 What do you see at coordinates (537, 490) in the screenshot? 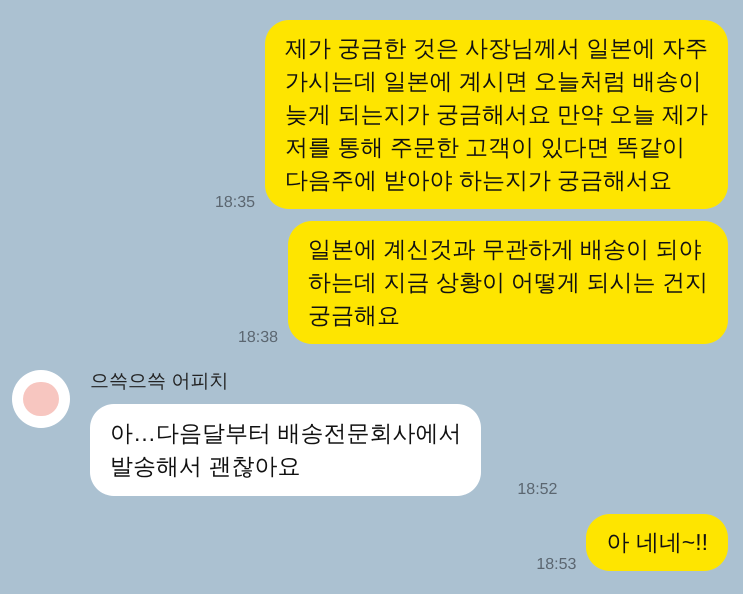
I see `message-time: 18:52` at bounding box center [537, 490].